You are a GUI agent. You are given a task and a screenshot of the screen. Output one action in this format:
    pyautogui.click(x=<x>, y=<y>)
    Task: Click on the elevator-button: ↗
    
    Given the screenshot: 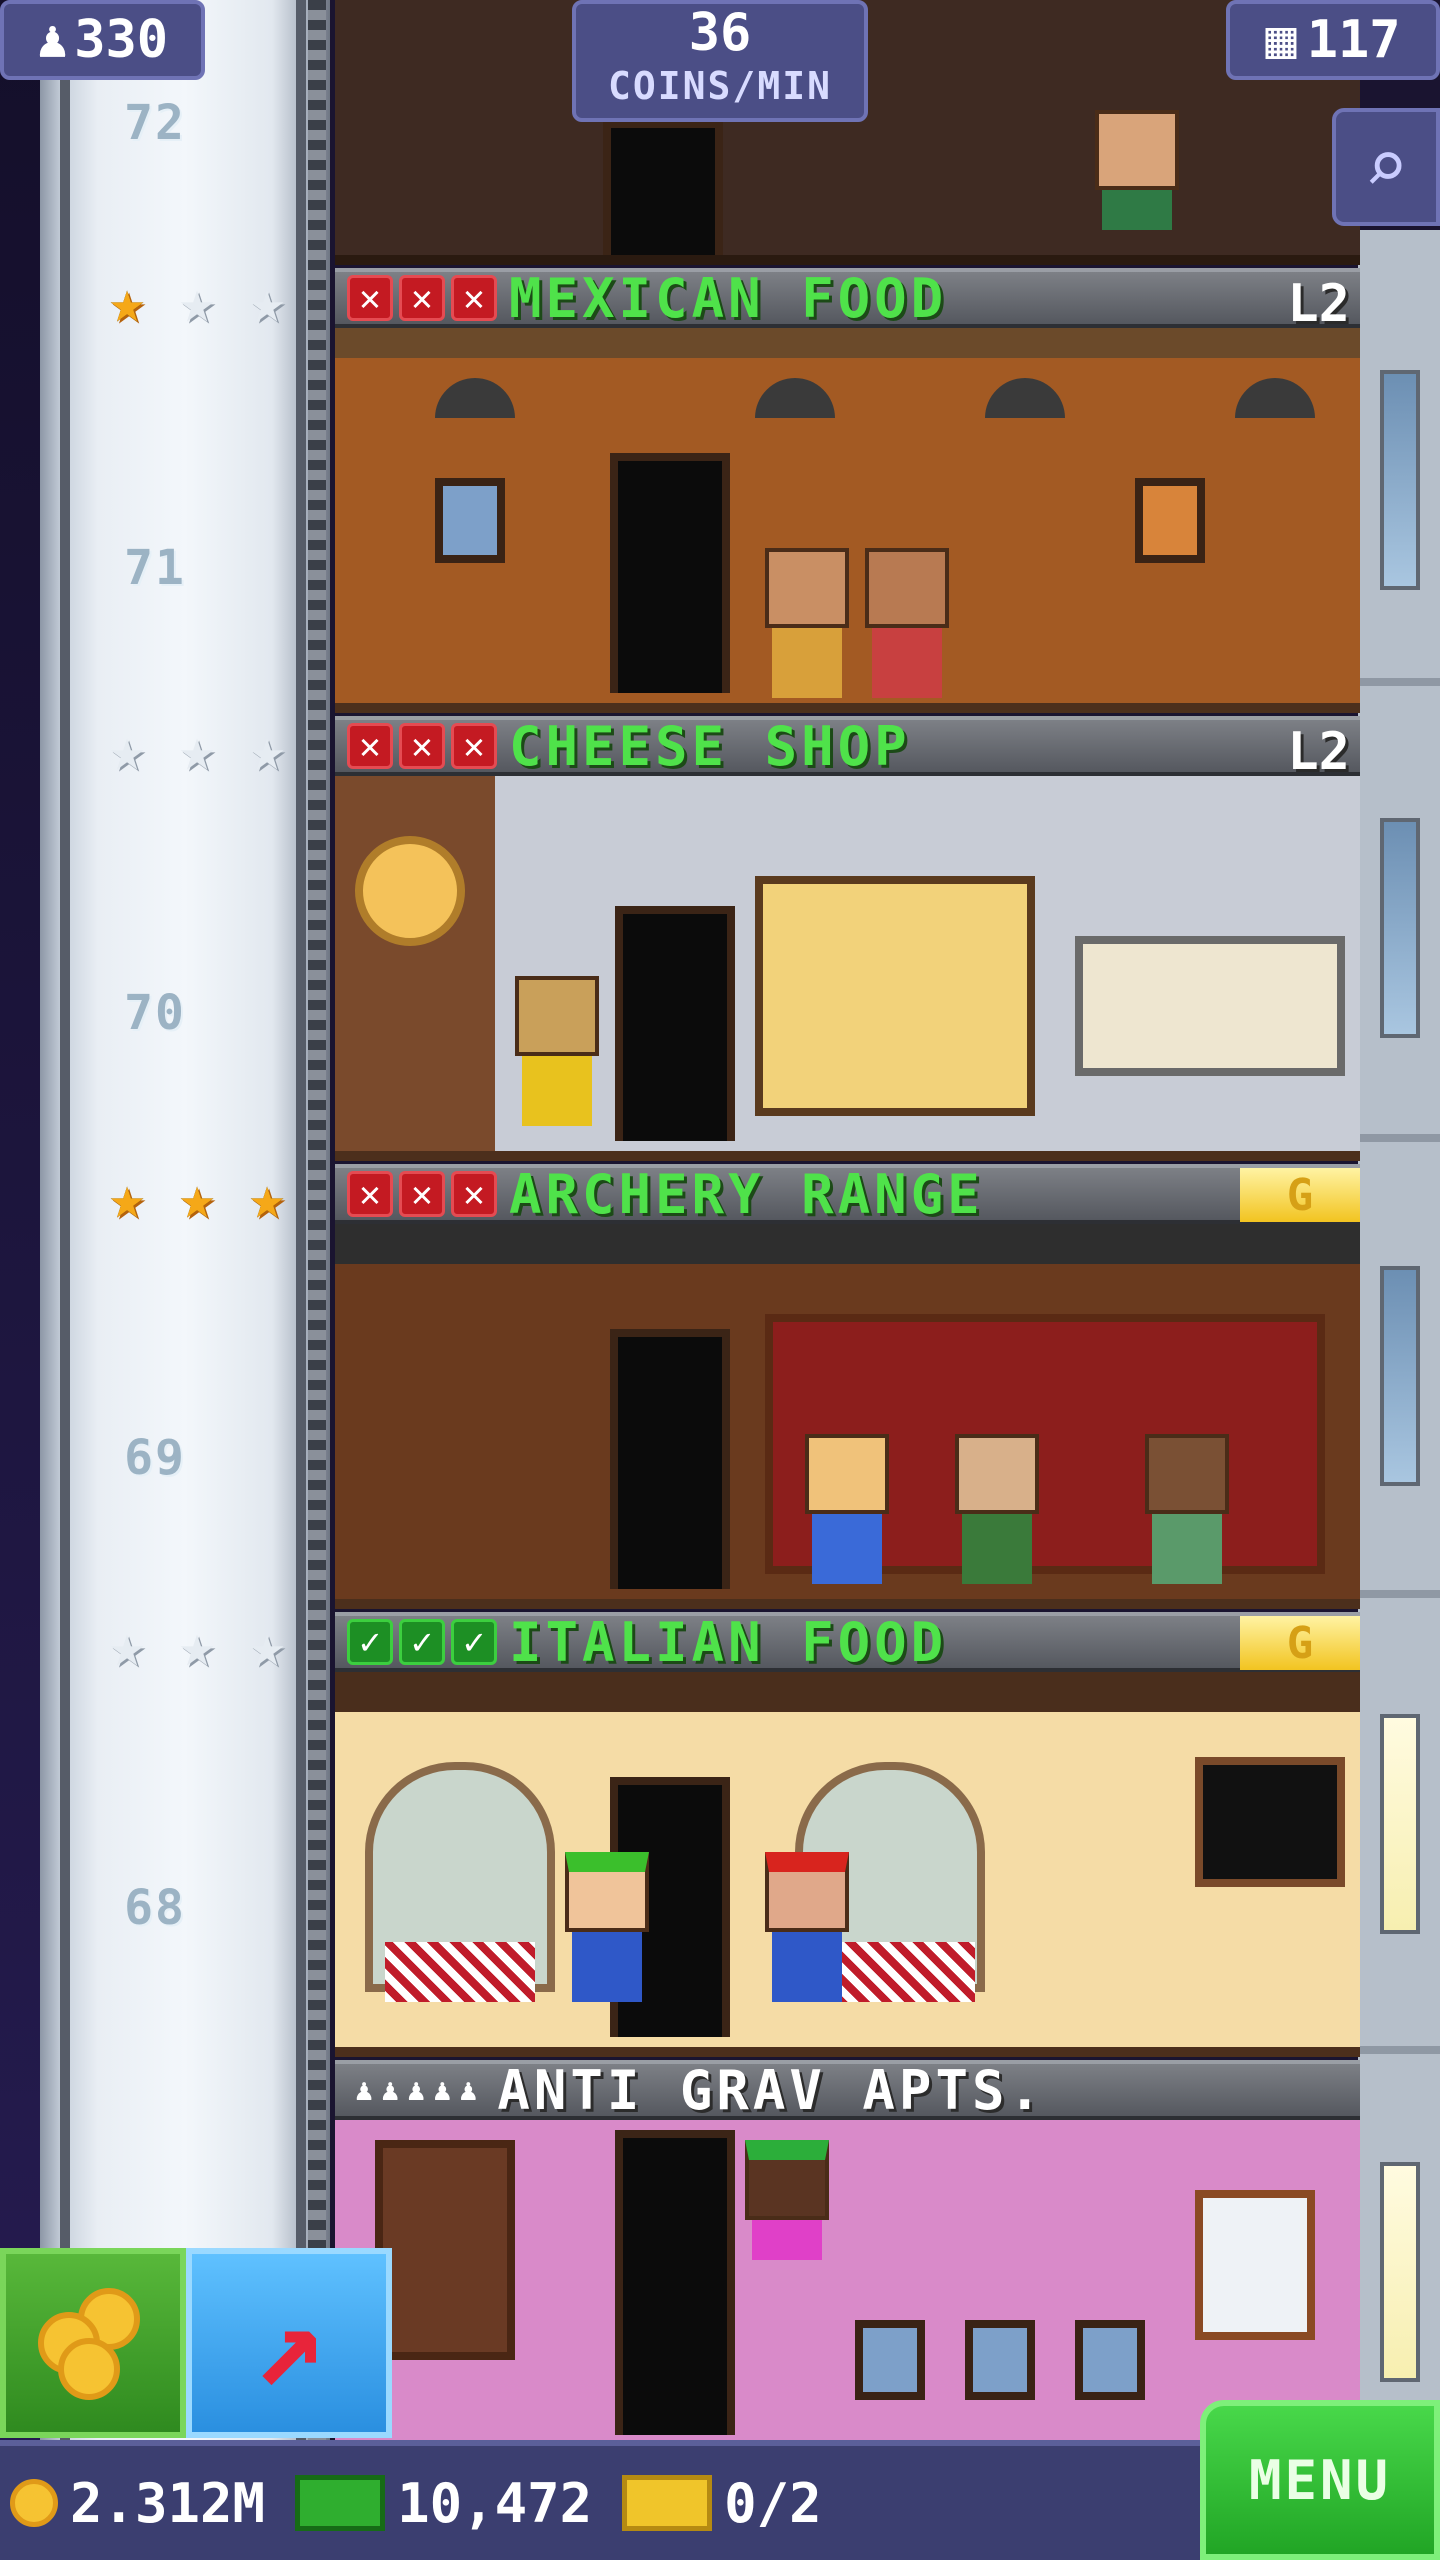 What is the action you would take?
    pyautogui.click(x=289, y=2343)
    